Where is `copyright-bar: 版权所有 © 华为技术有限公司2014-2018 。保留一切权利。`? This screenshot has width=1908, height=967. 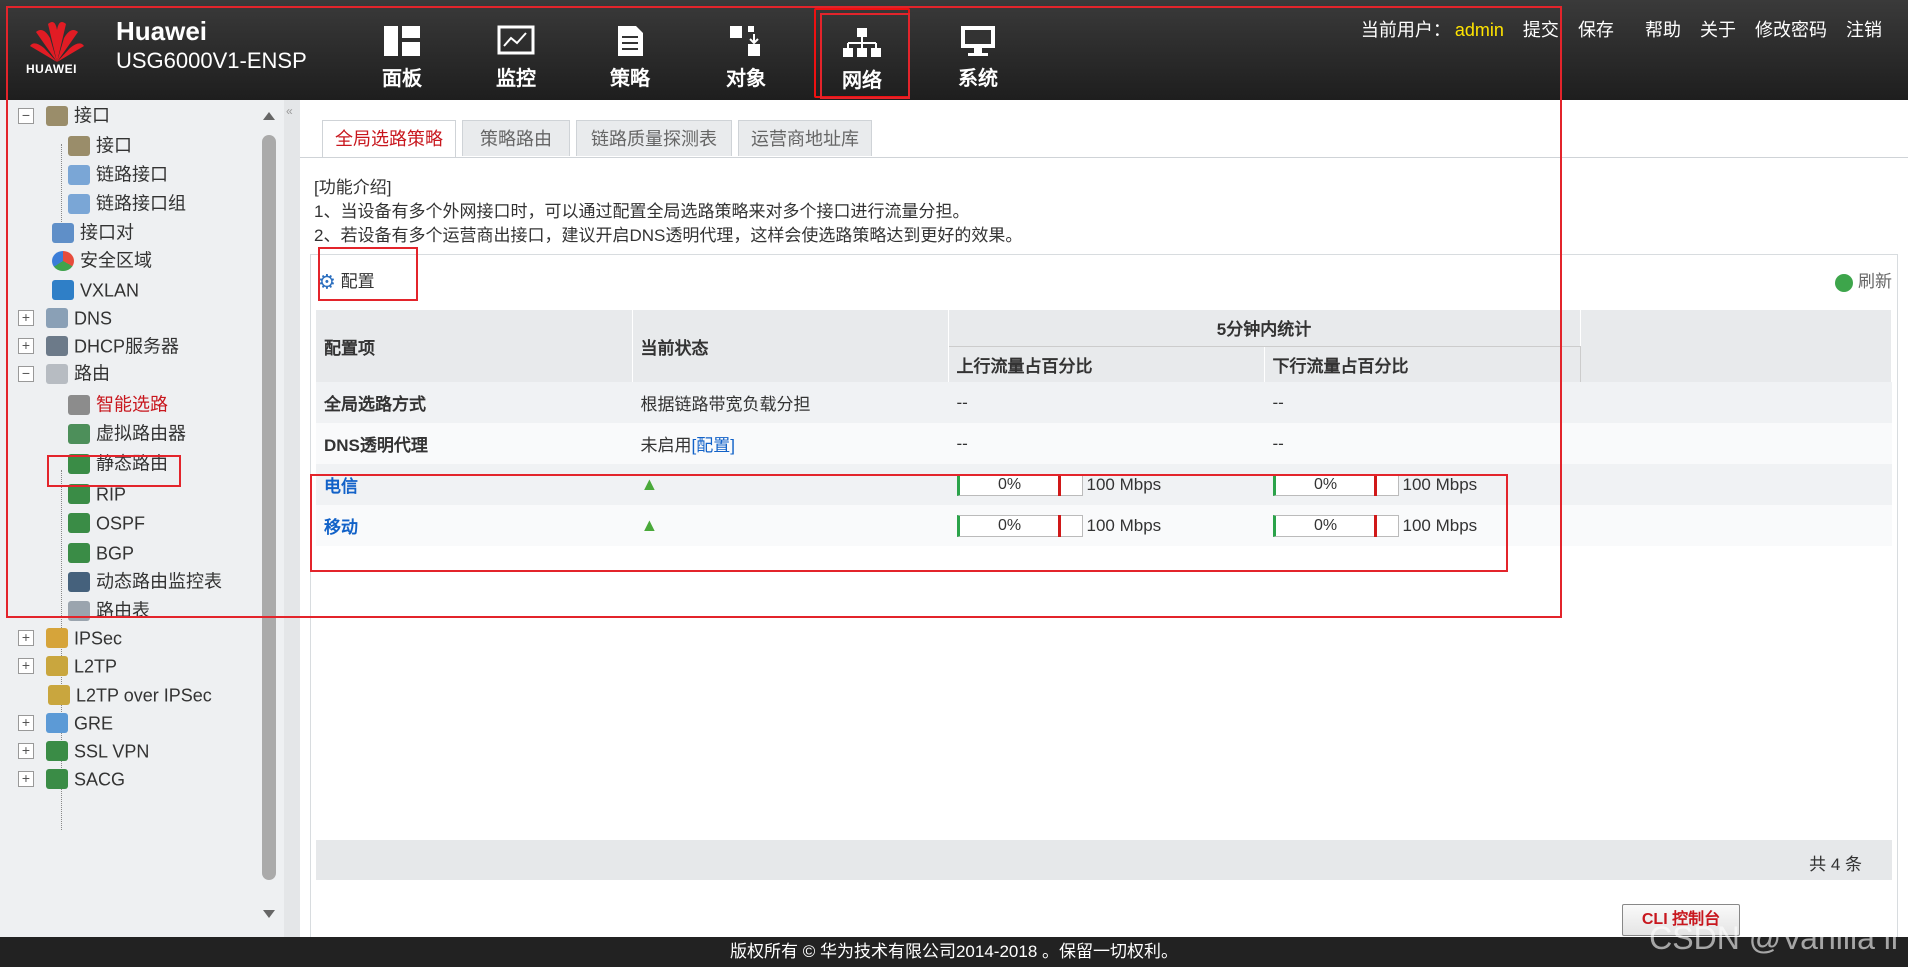 copyright-bar: 版权所有 © 华为技术有限公司2014-2018 。保留一切权利。 is located at coordinates (954, 952).